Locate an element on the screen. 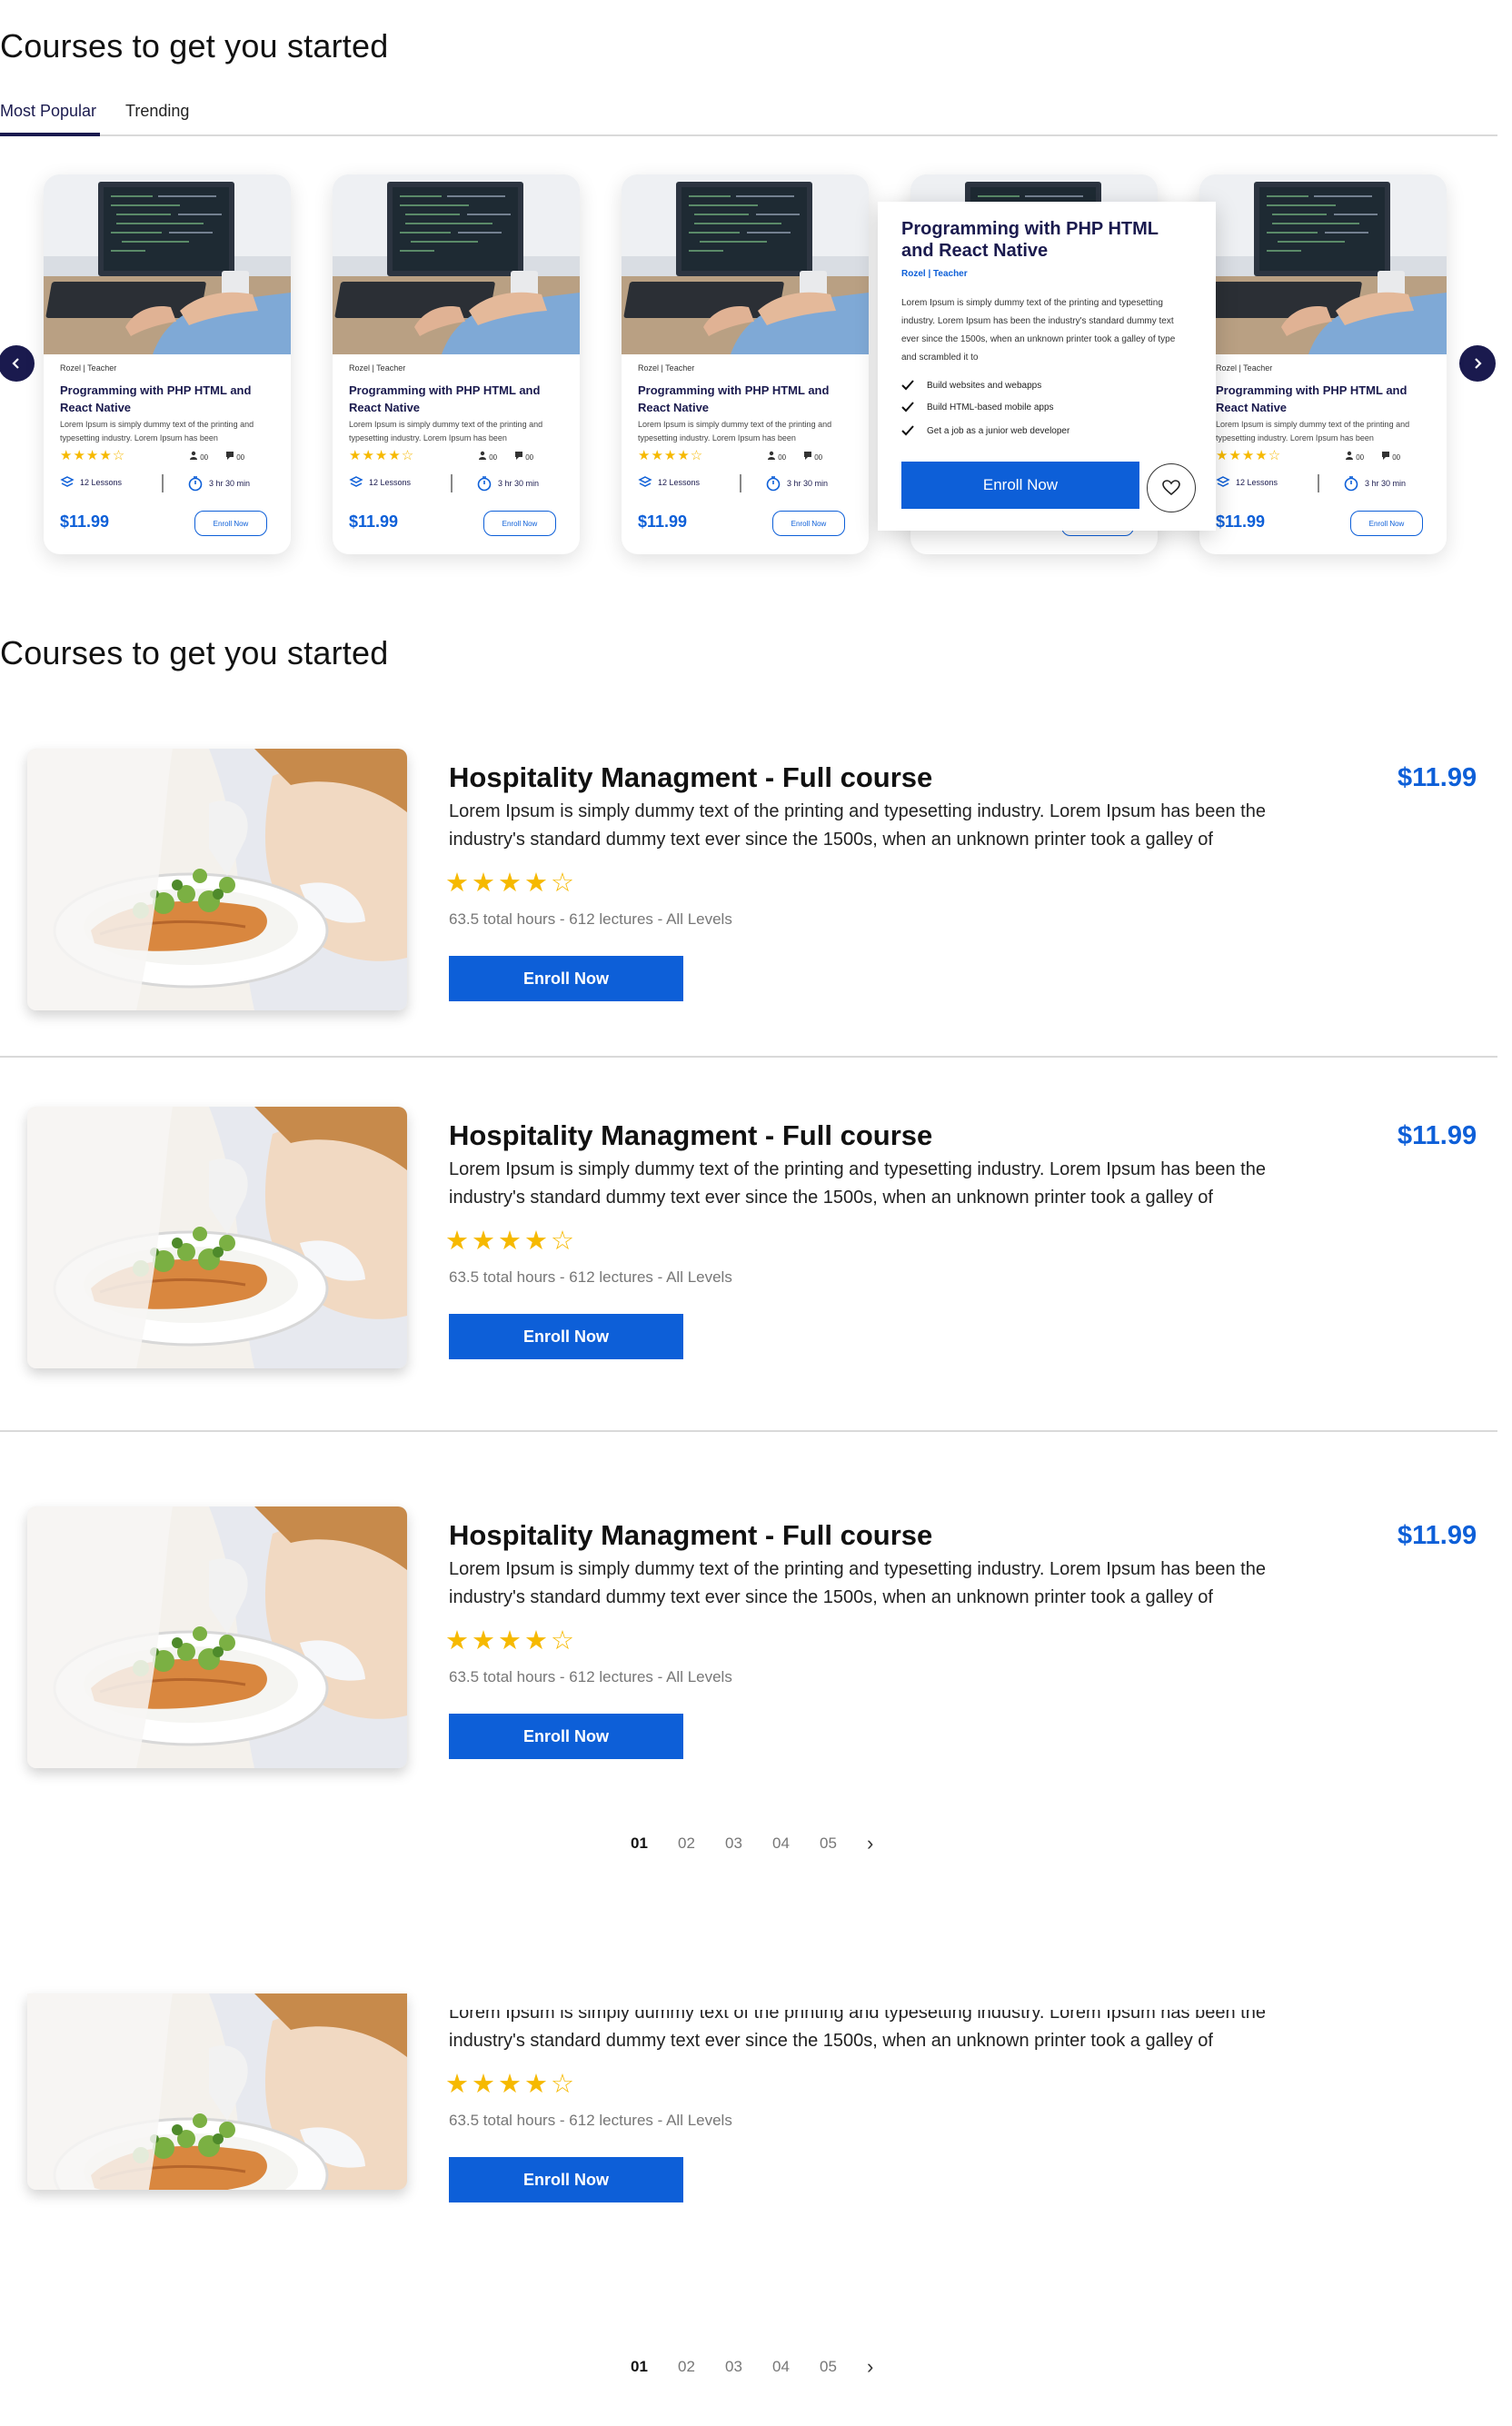 This screenshot has width=1512, height=2426. popup-feature-label: Build websites and webapps is located at coordinates (984, 385).